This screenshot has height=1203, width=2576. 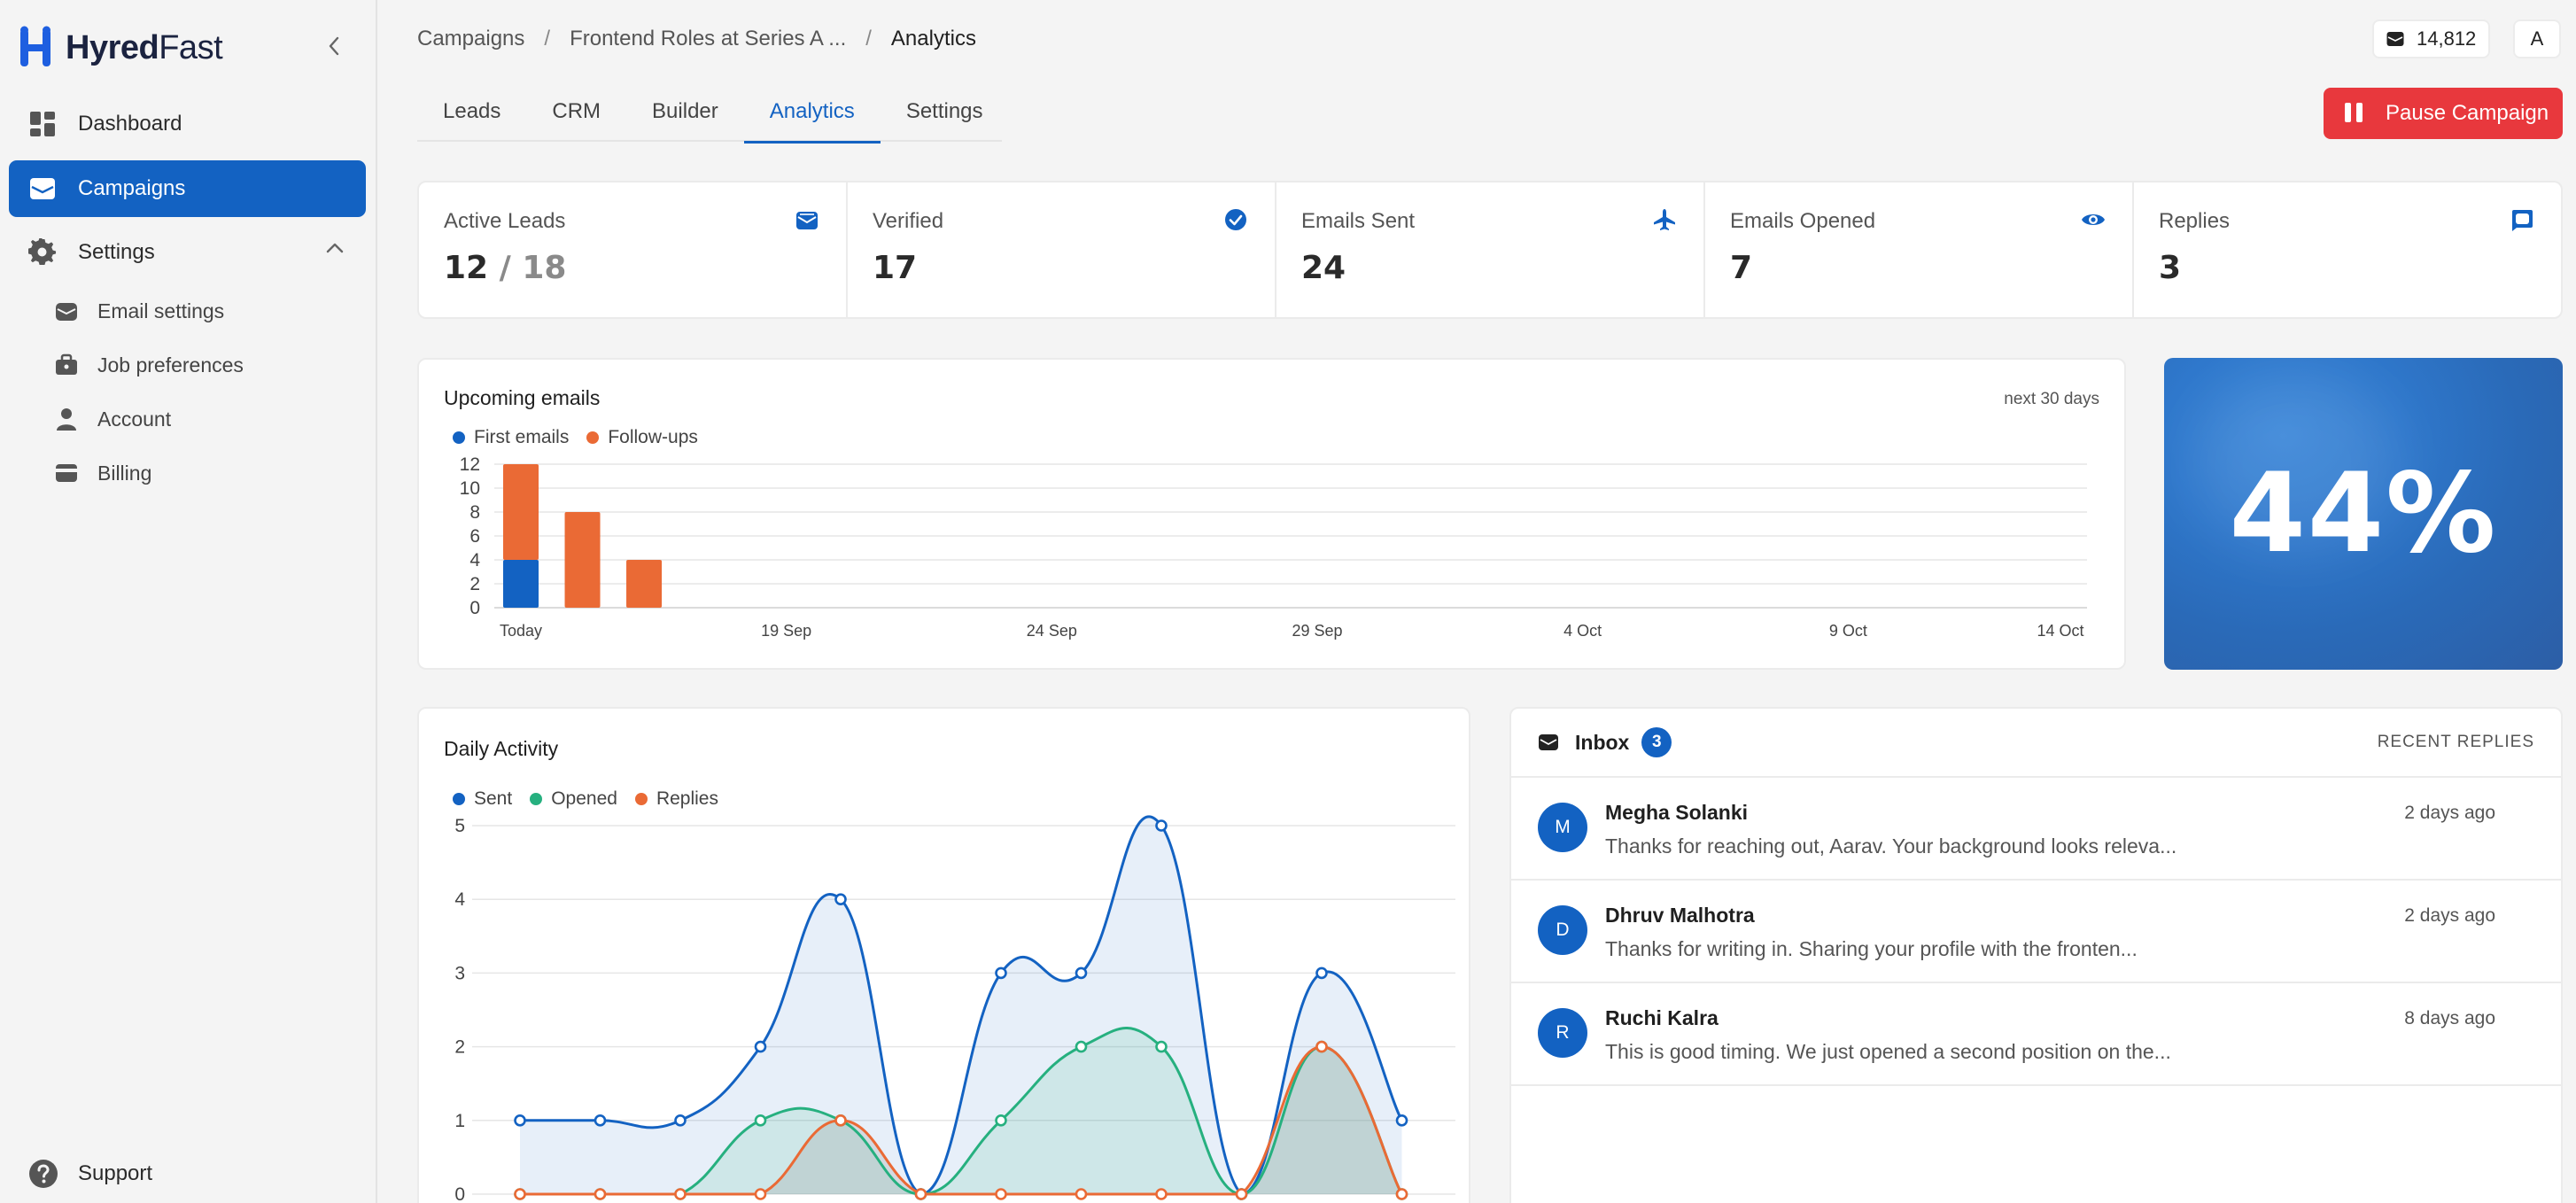 I want to click on support-link: Support, so click(x=90, y=1174).